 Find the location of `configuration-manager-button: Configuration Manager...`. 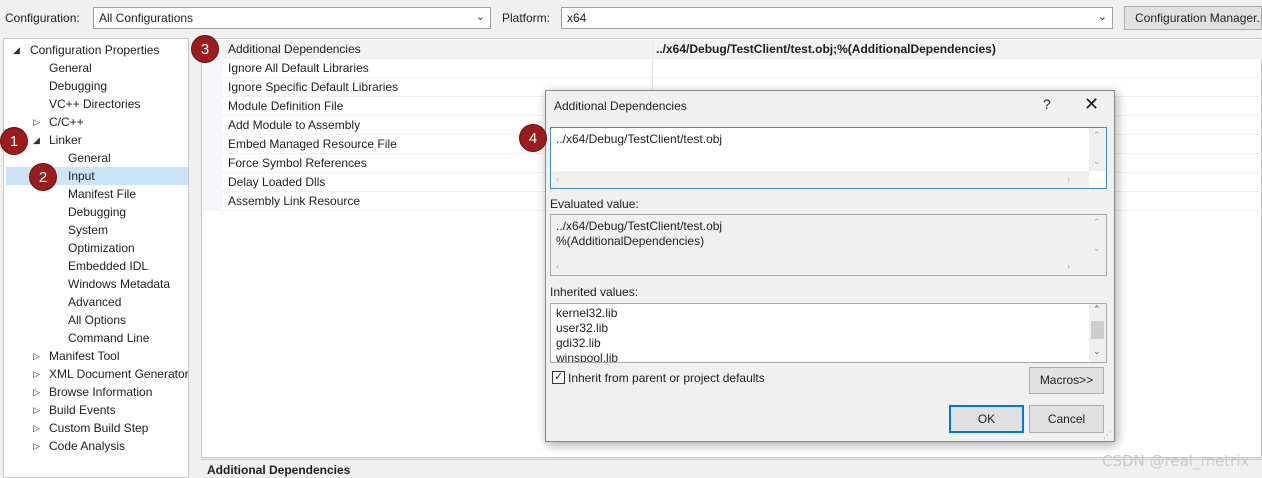

configuration-manager-button: Configuration Manager... is located at coordinates (1193, 18).